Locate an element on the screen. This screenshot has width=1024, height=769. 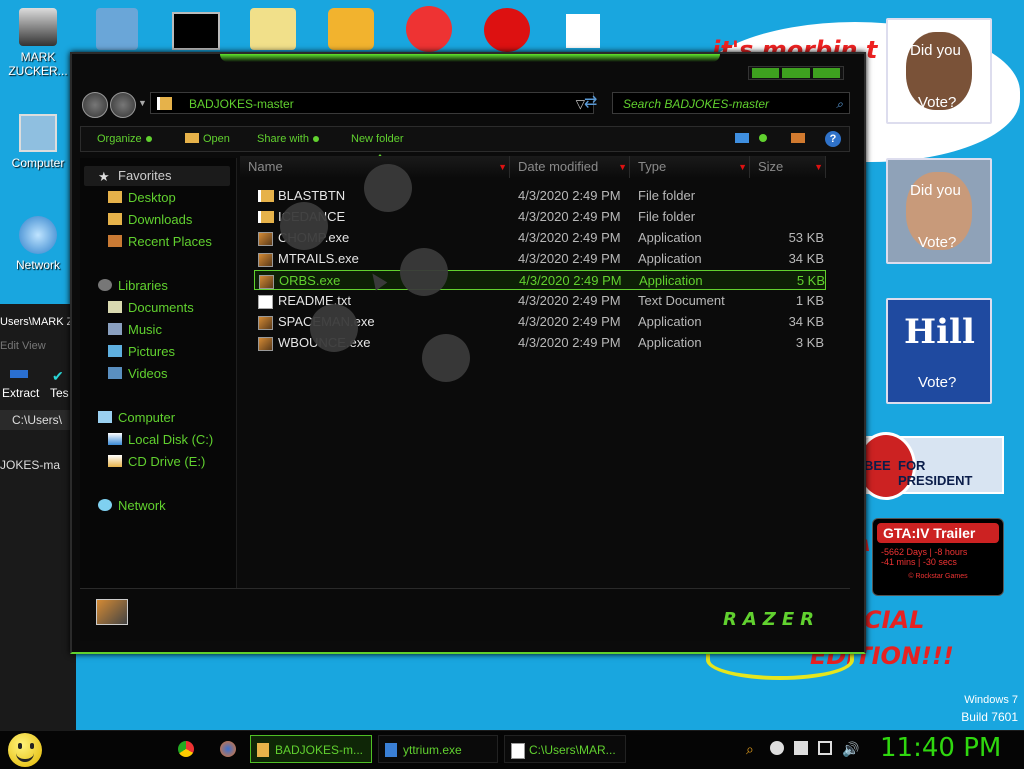
forward-button is located at coordinates (123, 105).